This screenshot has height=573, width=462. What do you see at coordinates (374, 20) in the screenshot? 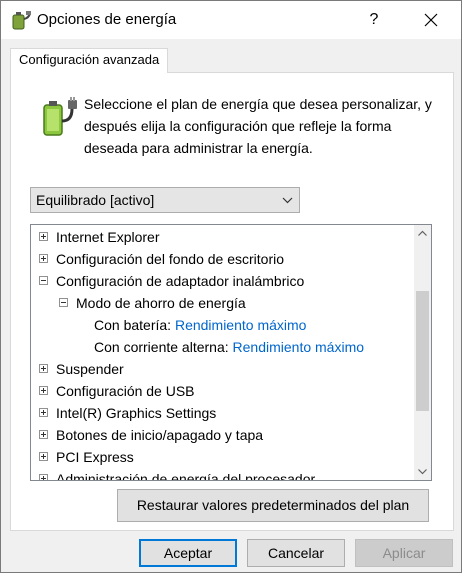
I see `help-button: ?` at bounding box center [374, 20].